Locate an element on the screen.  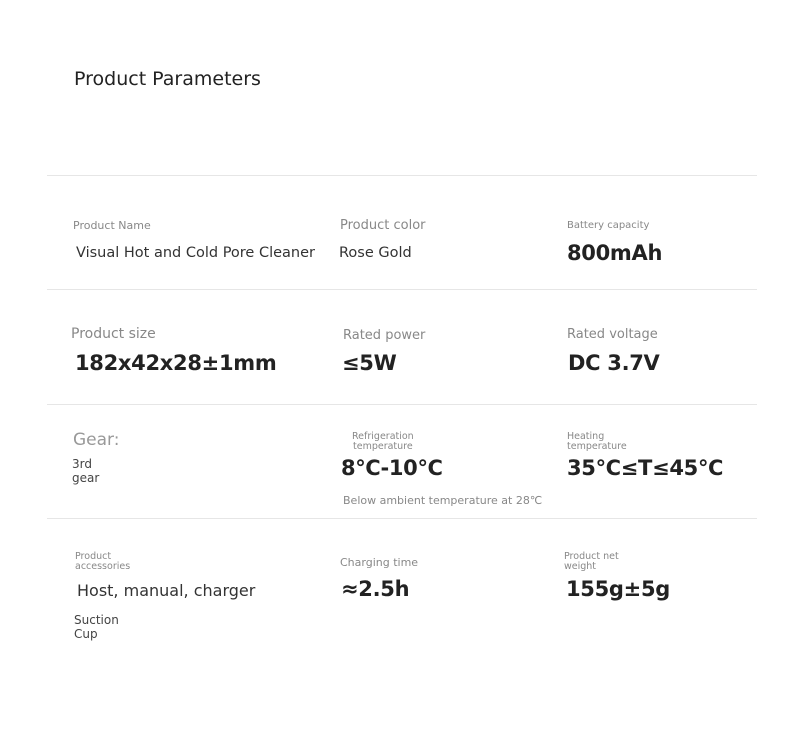
product-color-label: Product color is located at coordinates (383, 225).